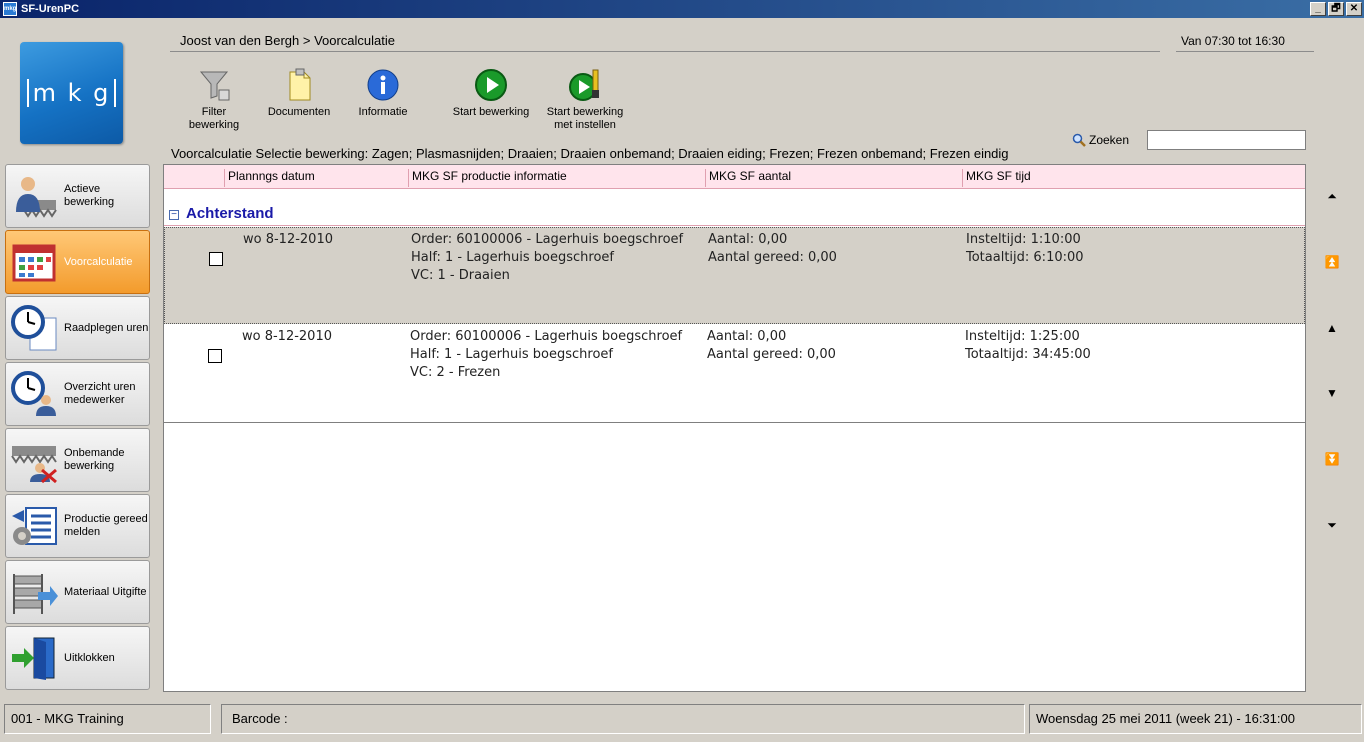 This screenshot has width=1364, height=742. Describe the element at coordinates (36, 197) in the screenshot. I see `worker-saw-icon` at that location.